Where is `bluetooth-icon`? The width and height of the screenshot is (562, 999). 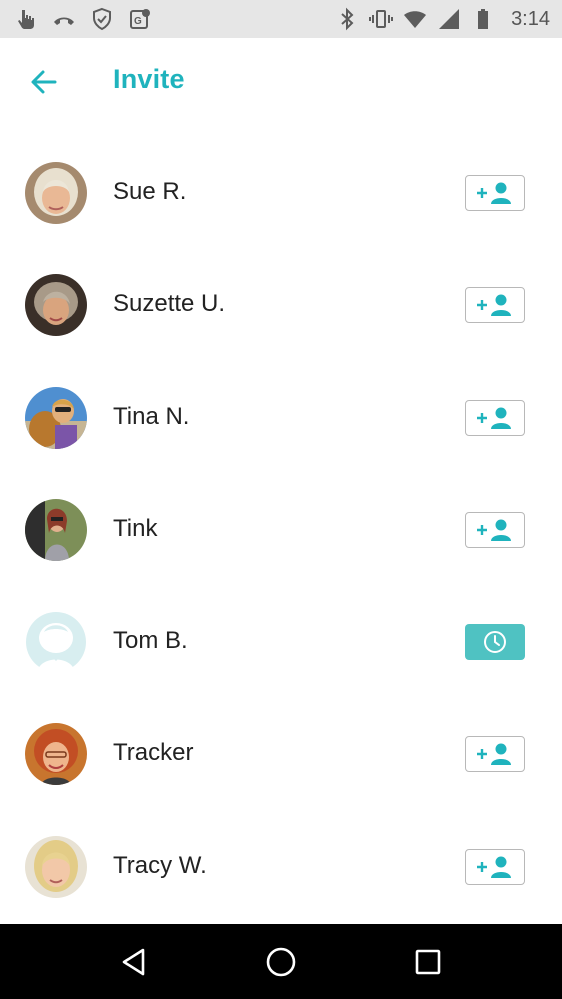 bluetooth-icon is located at coordinates (347, 19).